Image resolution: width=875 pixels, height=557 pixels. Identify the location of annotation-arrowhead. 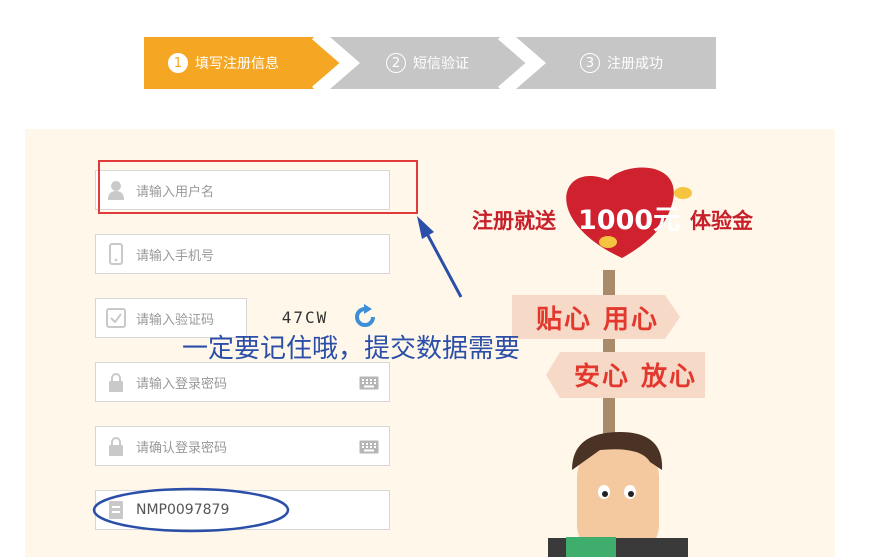
(425, 227).